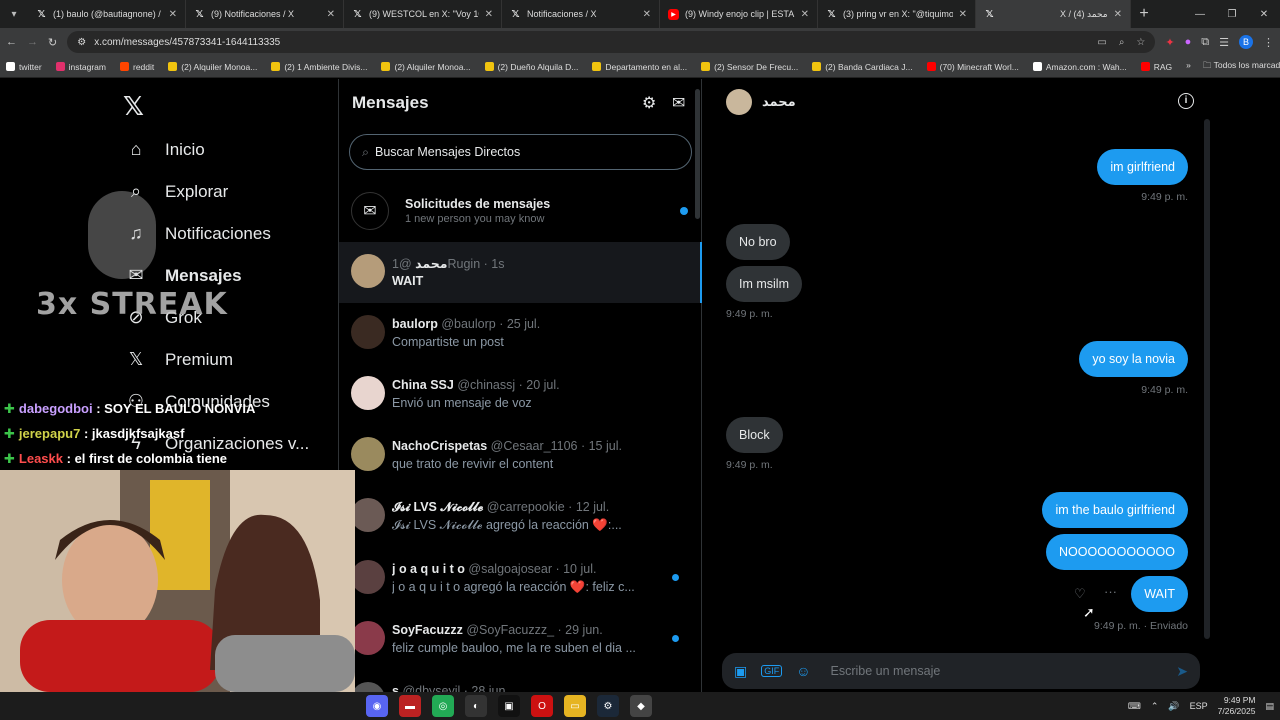 Image resolution: width=1280 pixels, height=720 pixels. Describe the element at coordinates (575, 706) in the screenshot. I see `file-explorer-icon: ▭` at that location.